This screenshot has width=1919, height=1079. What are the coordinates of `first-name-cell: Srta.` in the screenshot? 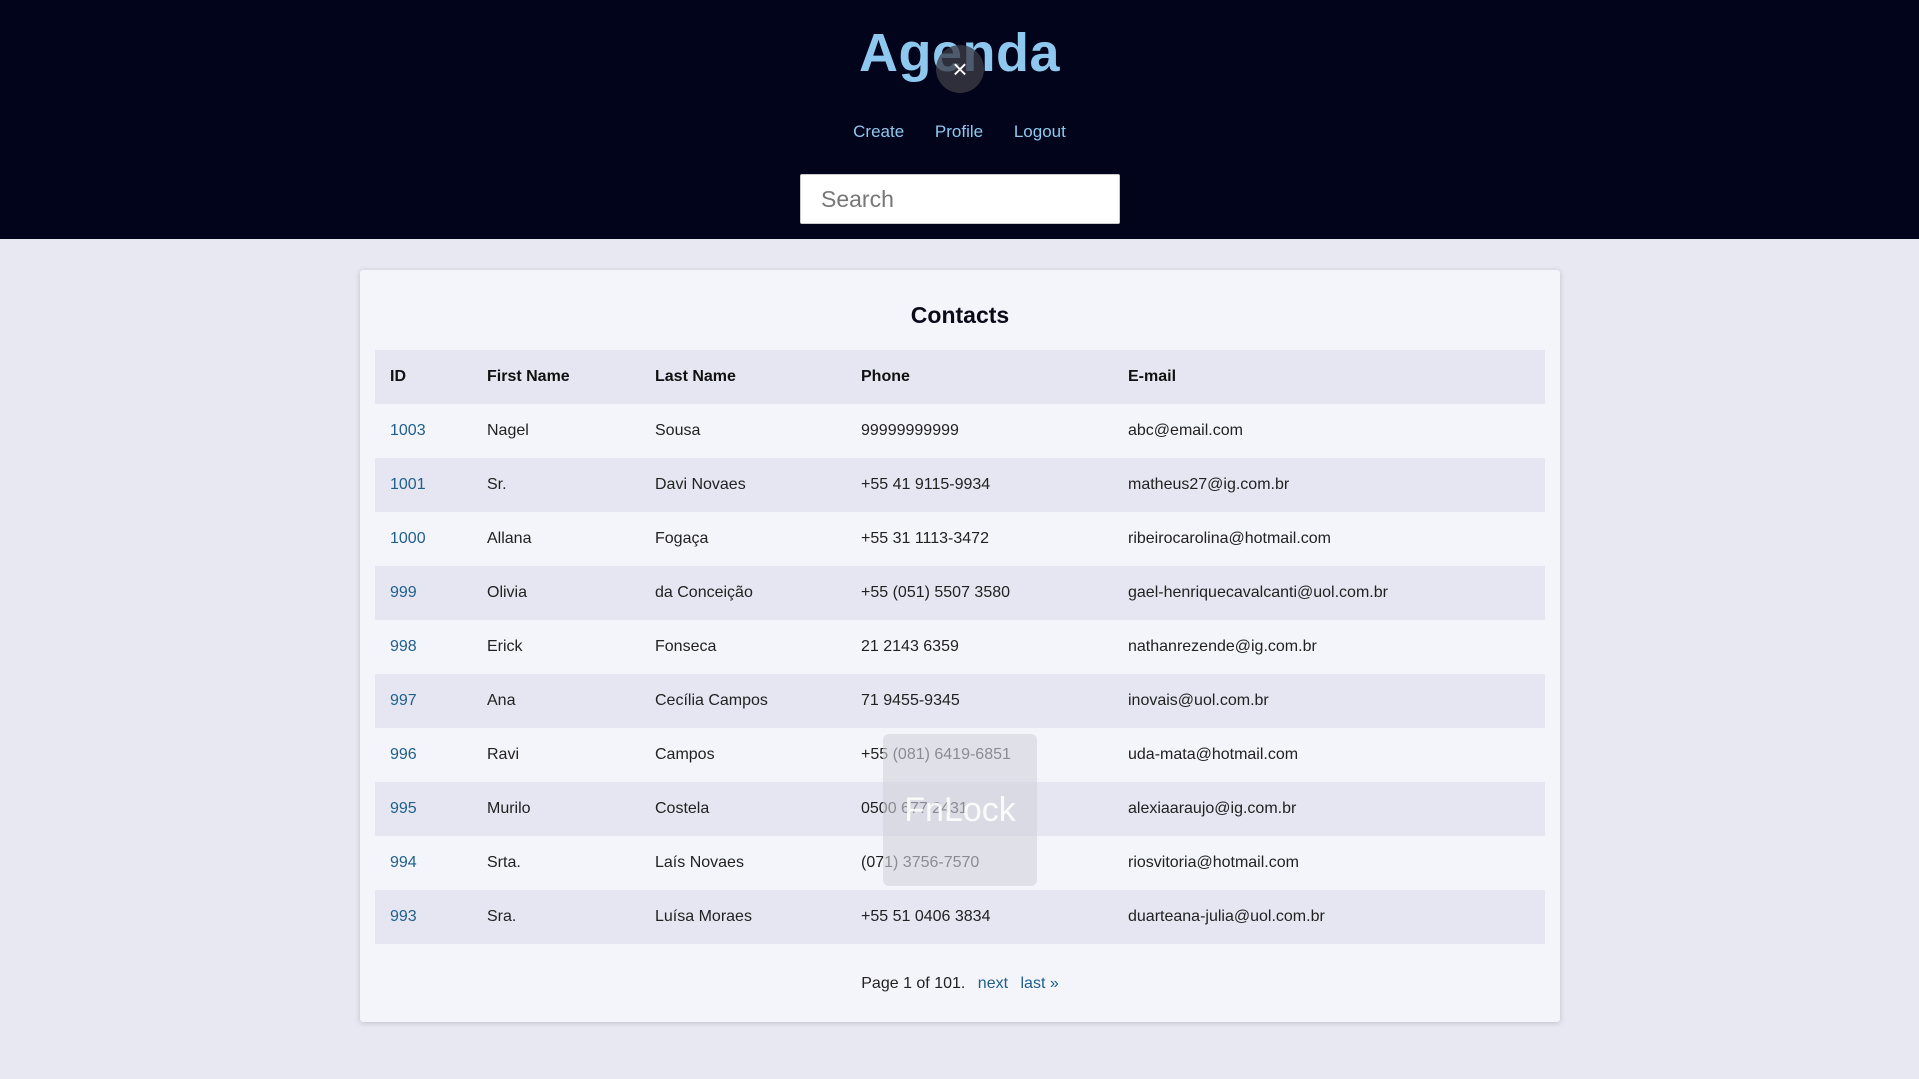 It's located at (504, 862).